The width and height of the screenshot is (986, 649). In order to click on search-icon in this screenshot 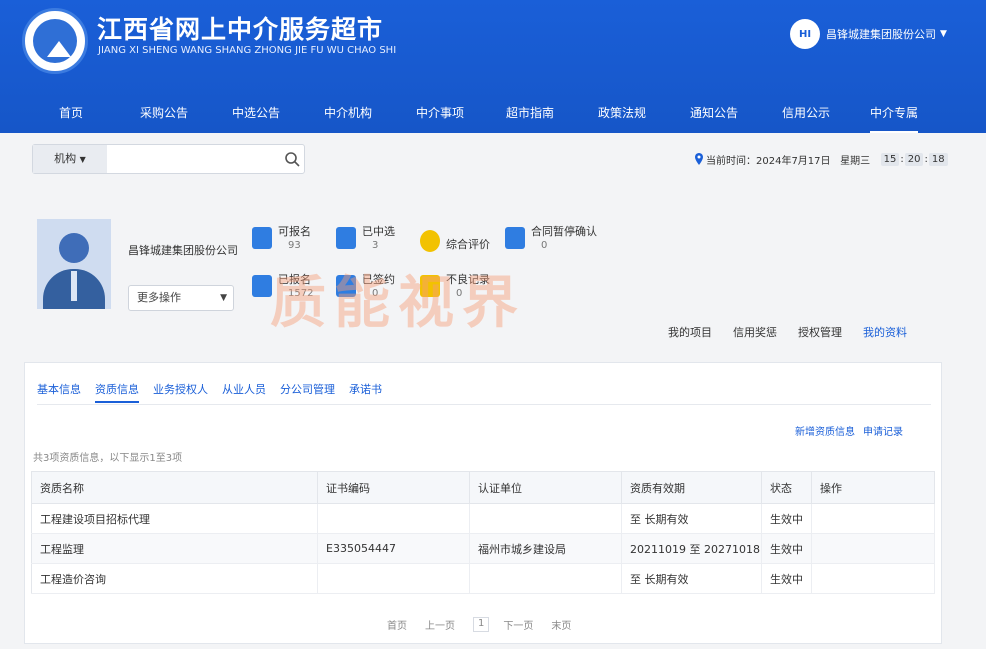, I will do `click(292, 159)`.